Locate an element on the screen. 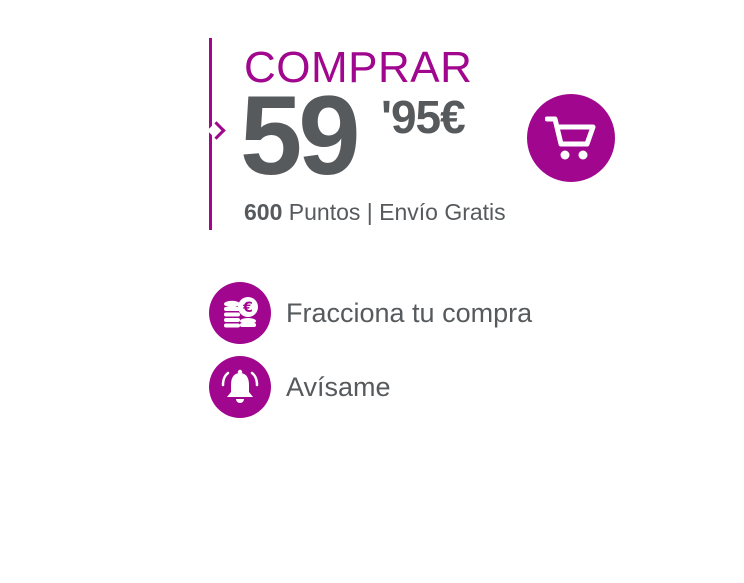  price-meta: 600 Puntos | Envío Gratis is located at coordinates (375, 212).